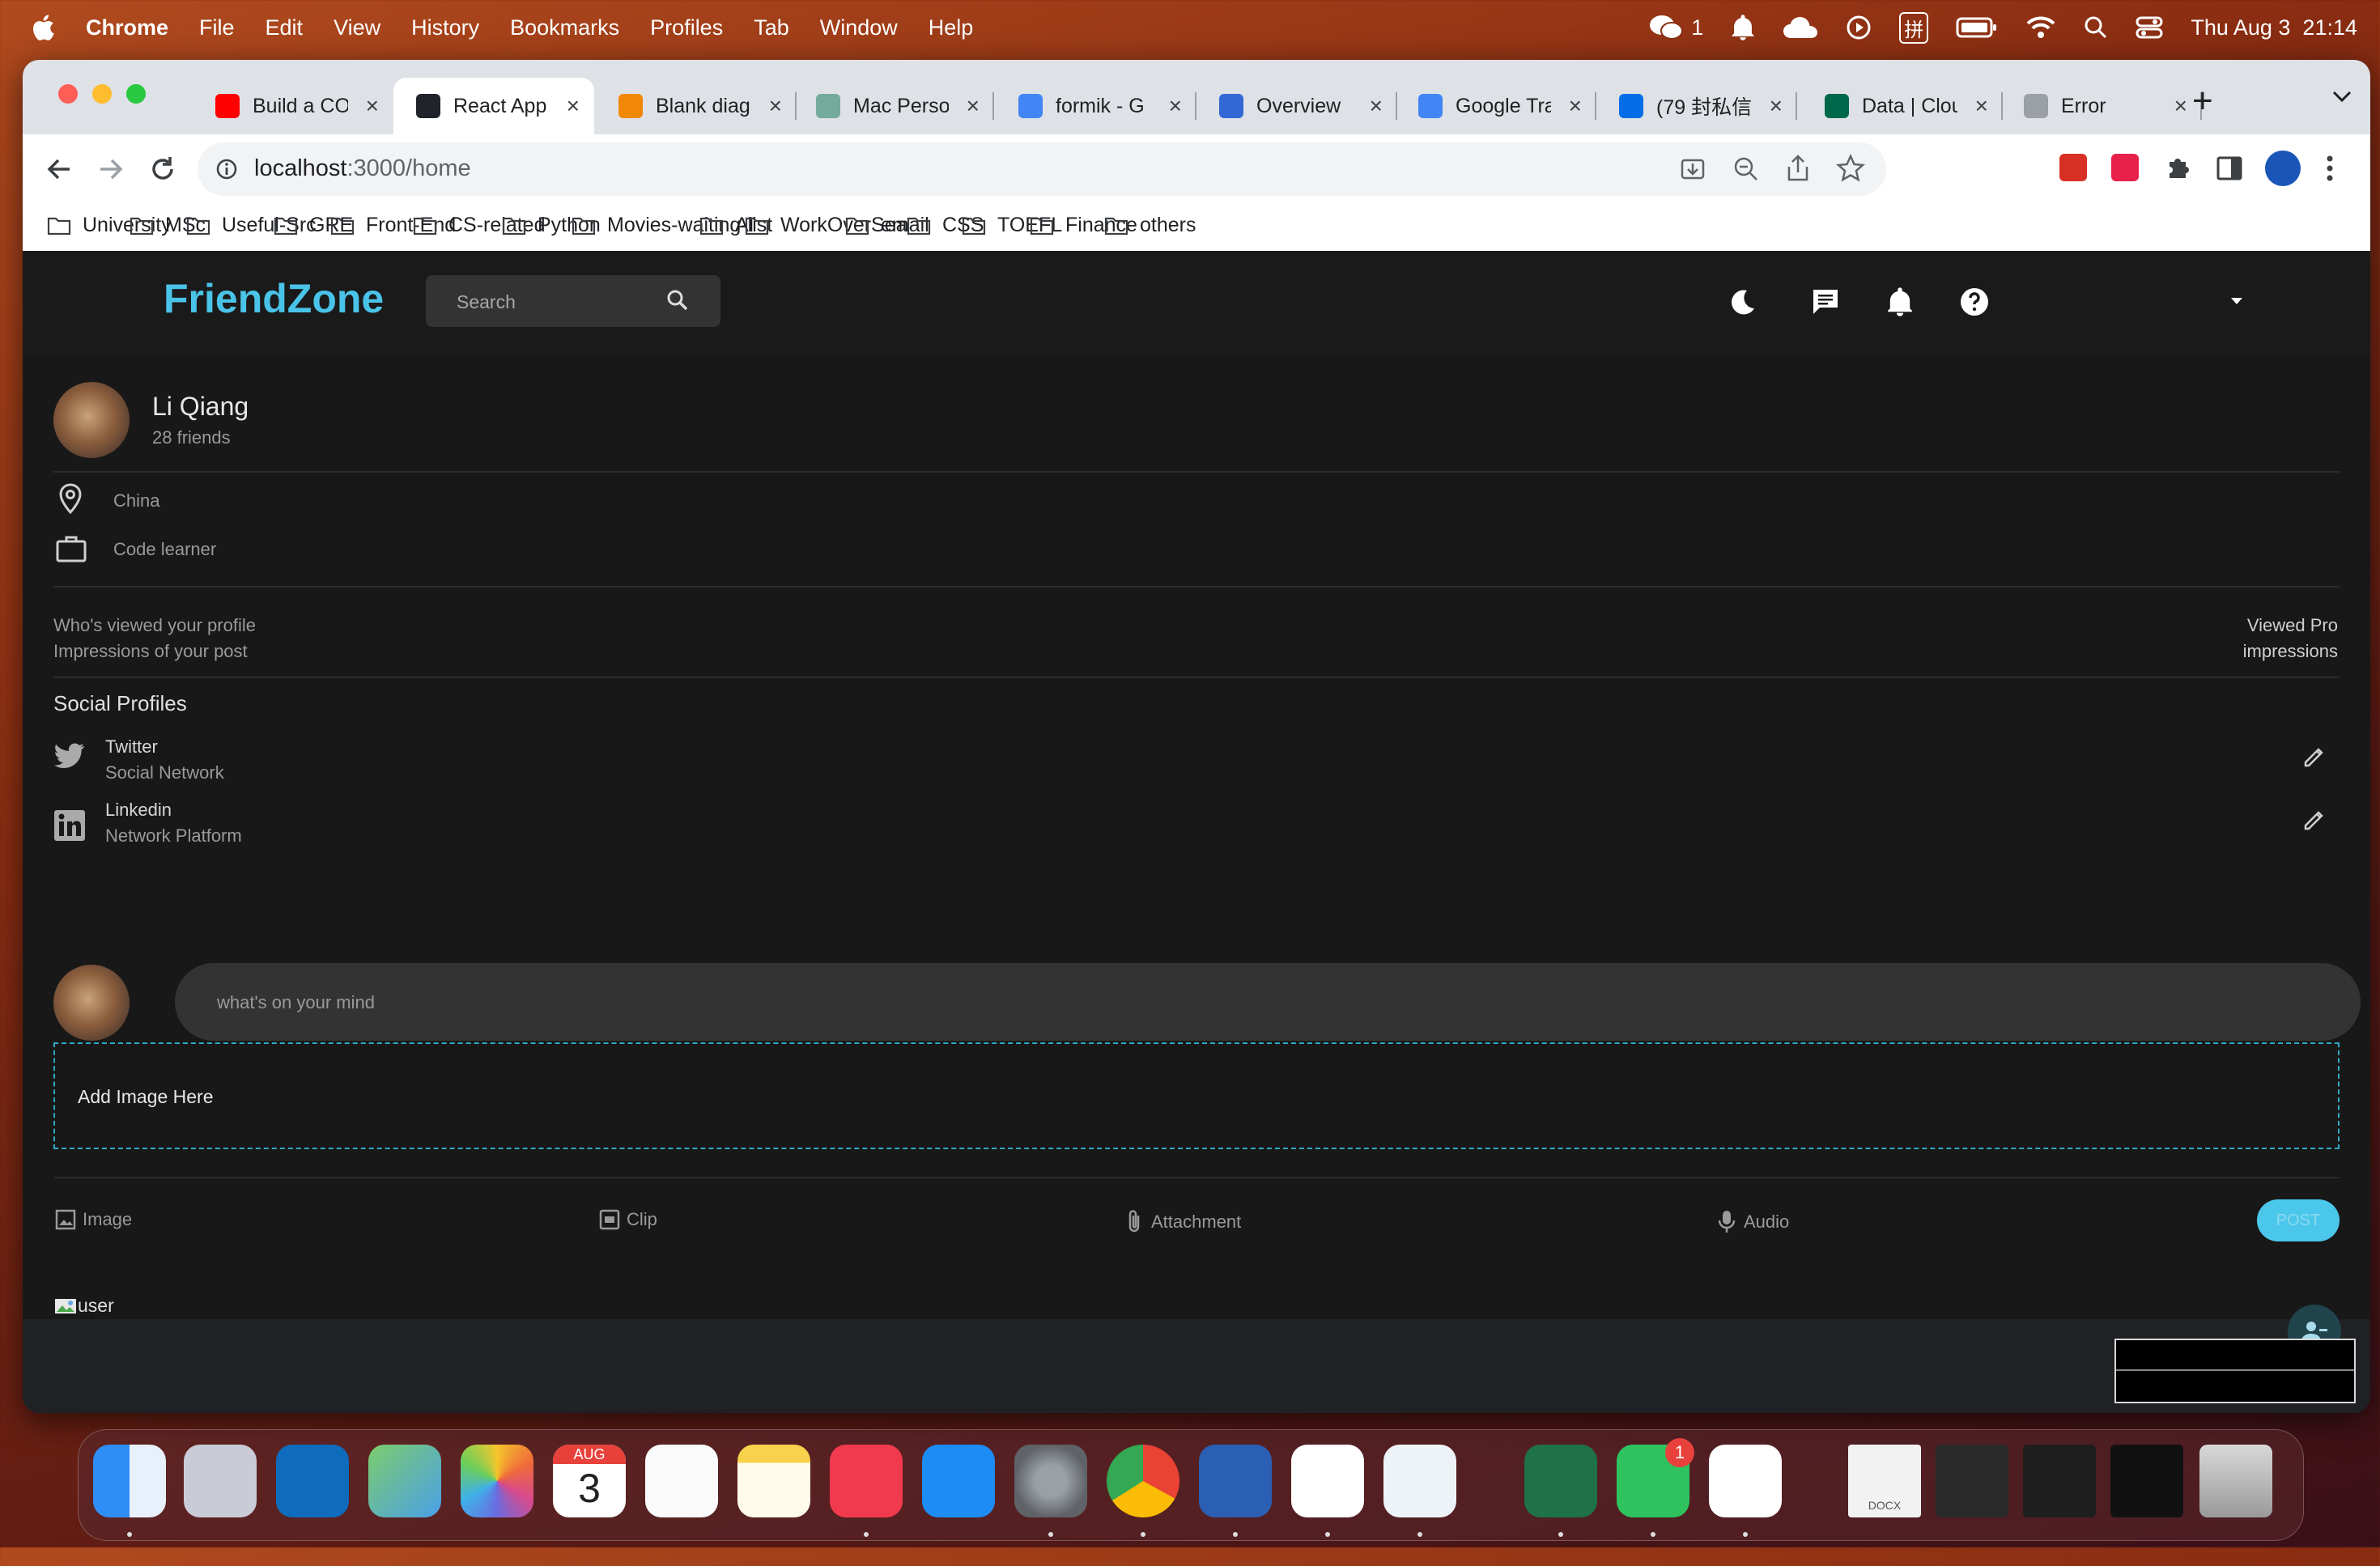 The image size is (2380, 1566). I want to click on search-icon, so click(678, 300).